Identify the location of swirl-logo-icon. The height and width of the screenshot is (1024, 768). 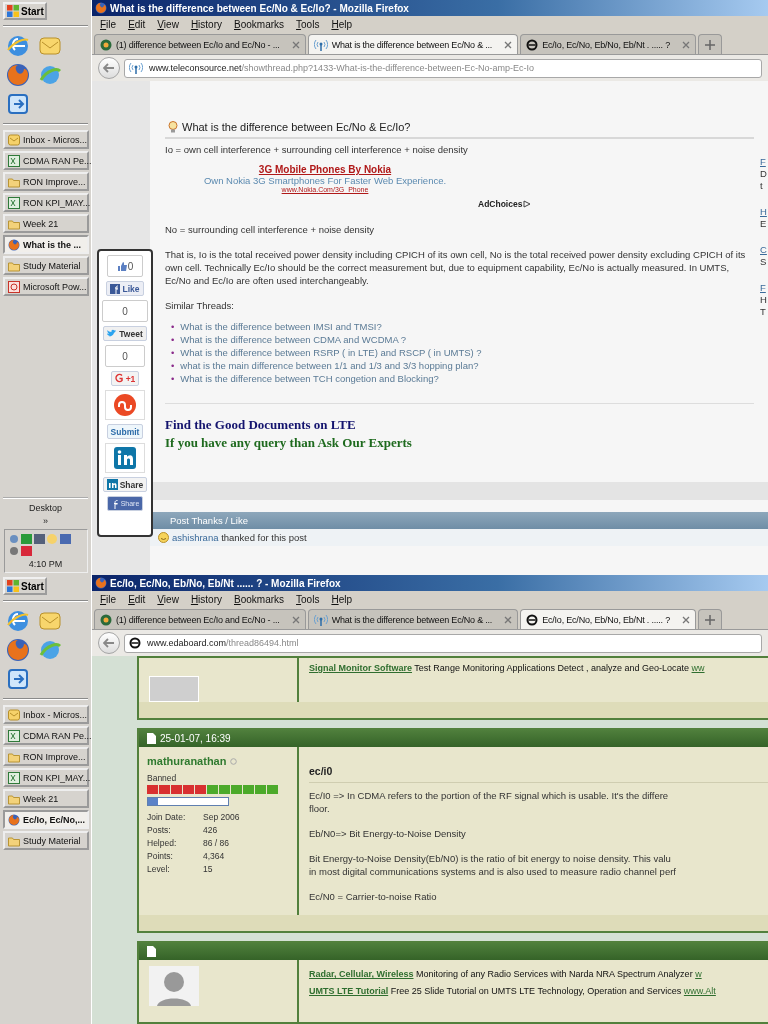
(125, 405).